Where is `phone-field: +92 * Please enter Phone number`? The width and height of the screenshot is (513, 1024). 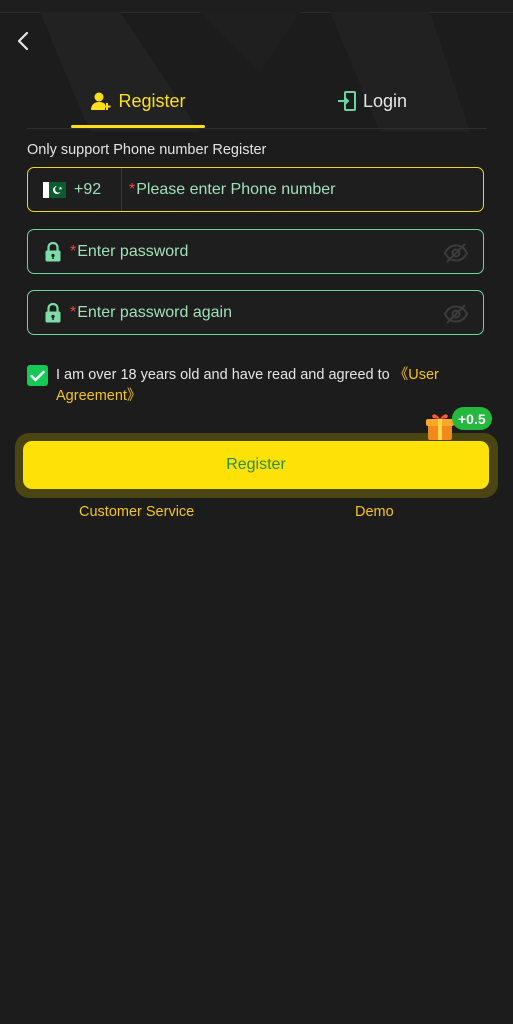
phone-field: +92 * Please enter Phone number is located at coordinates (255, 189).